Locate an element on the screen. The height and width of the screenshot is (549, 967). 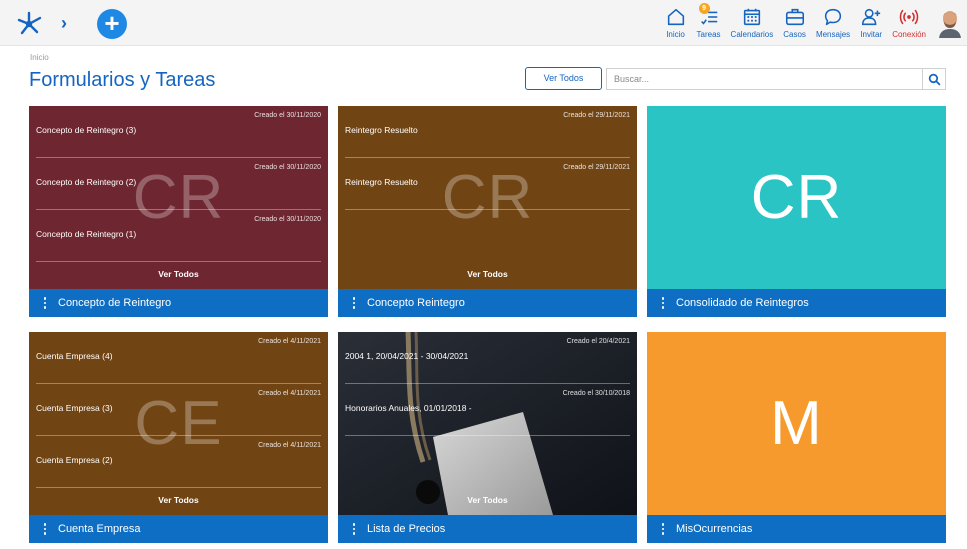
card-initials: CR is located at coordinates (796, 197).